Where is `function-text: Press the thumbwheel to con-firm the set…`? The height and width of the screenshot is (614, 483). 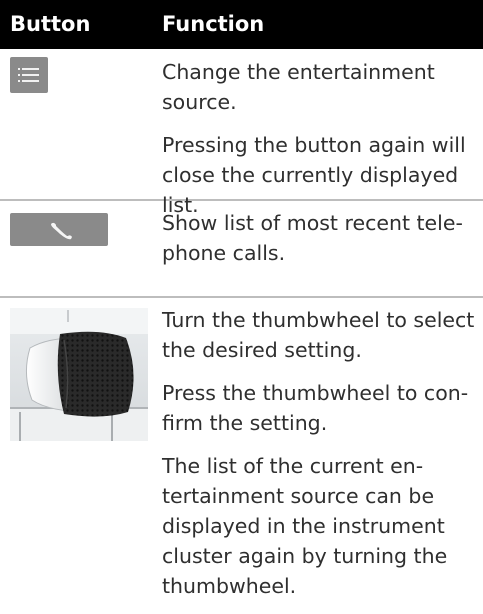
function-text: Press the thumbwheel to con-firm the set… is located at coordinates (315, 408).